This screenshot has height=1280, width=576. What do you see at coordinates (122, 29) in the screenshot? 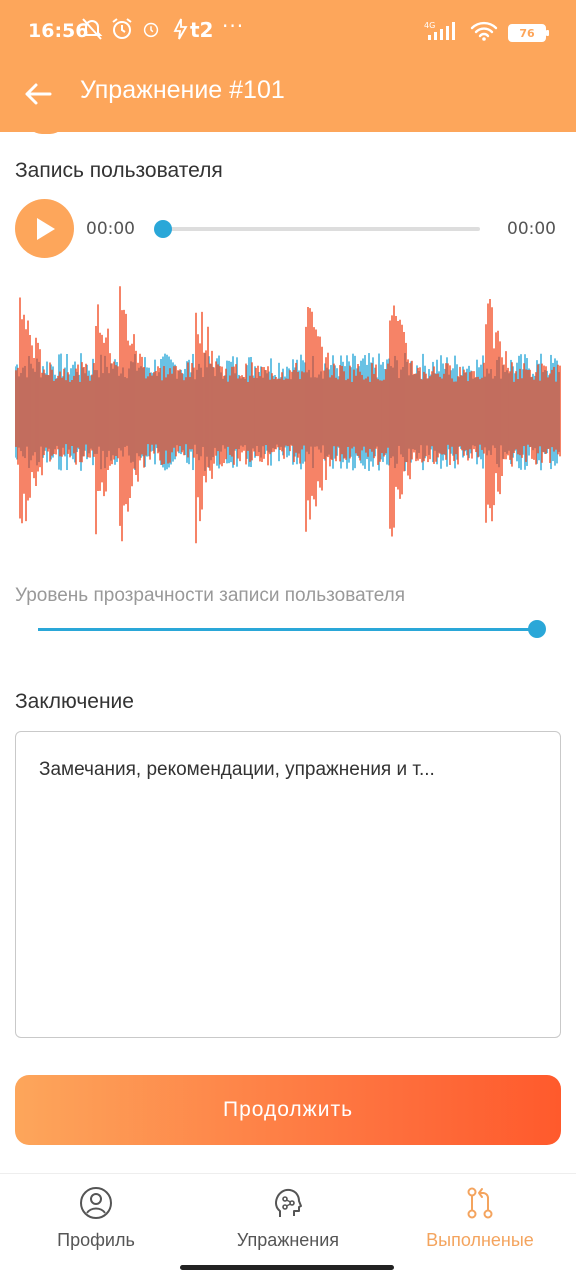
I see `alarm-icon` at bounding box center [122, 29].